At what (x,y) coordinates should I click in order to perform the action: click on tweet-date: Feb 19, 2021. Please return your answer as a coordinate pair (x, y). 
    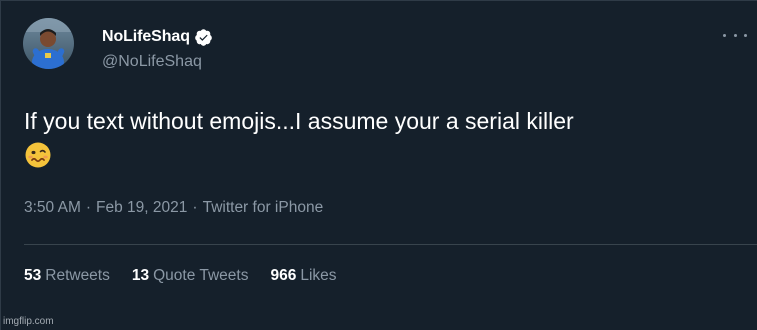
    Looking at the image, I should click on (141, 208).